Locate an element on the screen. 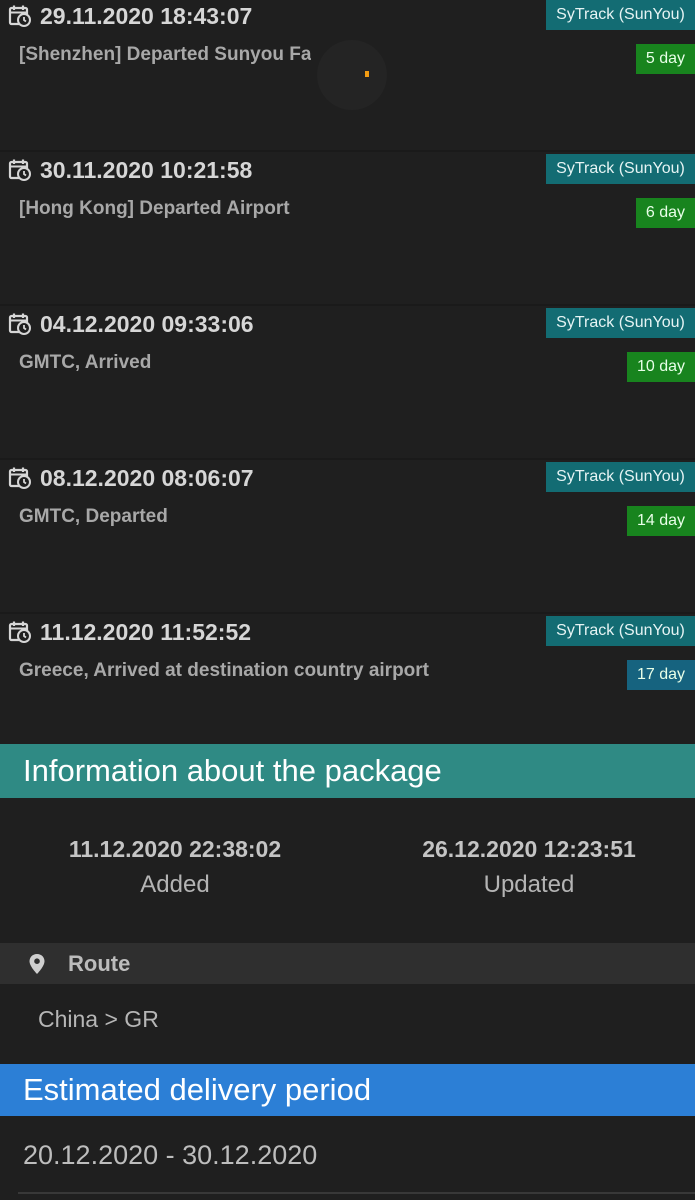 This screenshot has height=1200, width=695. added-info: 11.12.2020 22:38:02 Added is located at coordinates (175, 867).